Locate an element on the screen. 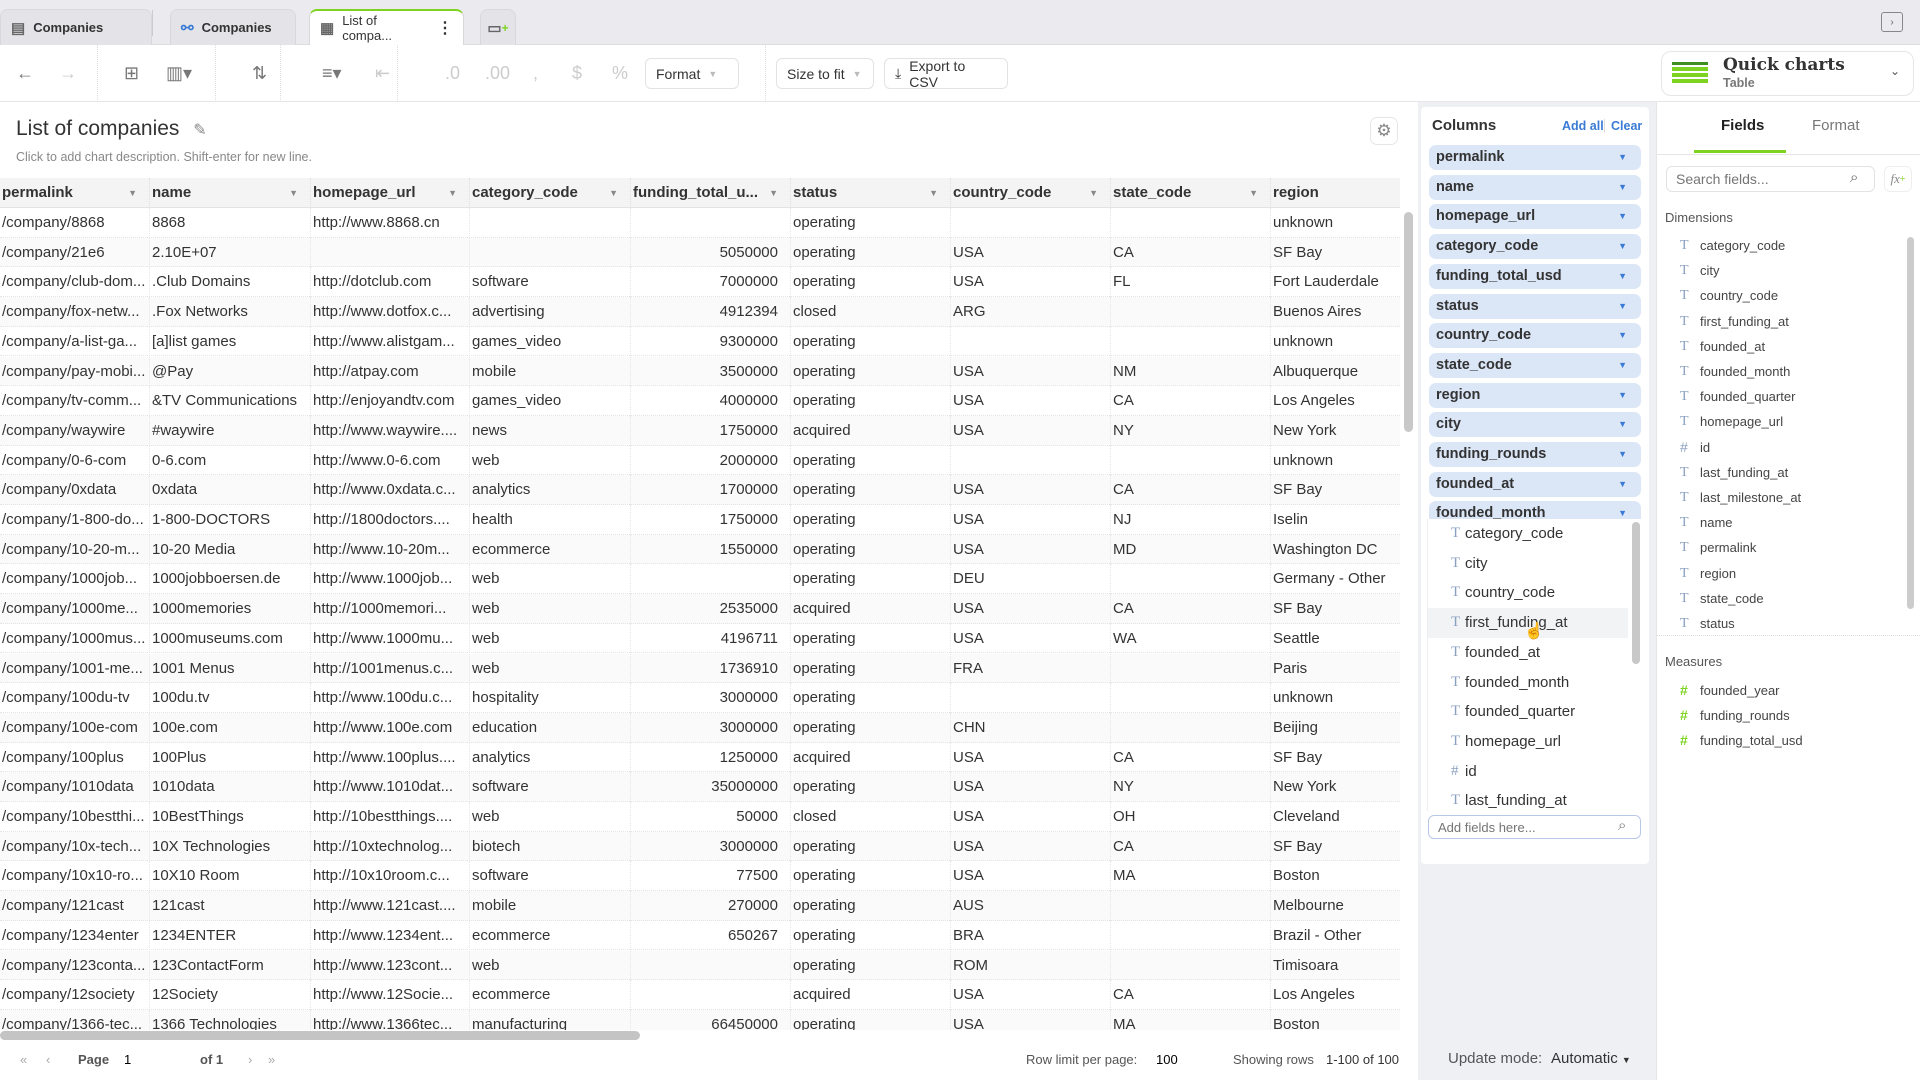 This screenshot has height=1080, width=1920. page-input is located at coordinates (155, 1059).